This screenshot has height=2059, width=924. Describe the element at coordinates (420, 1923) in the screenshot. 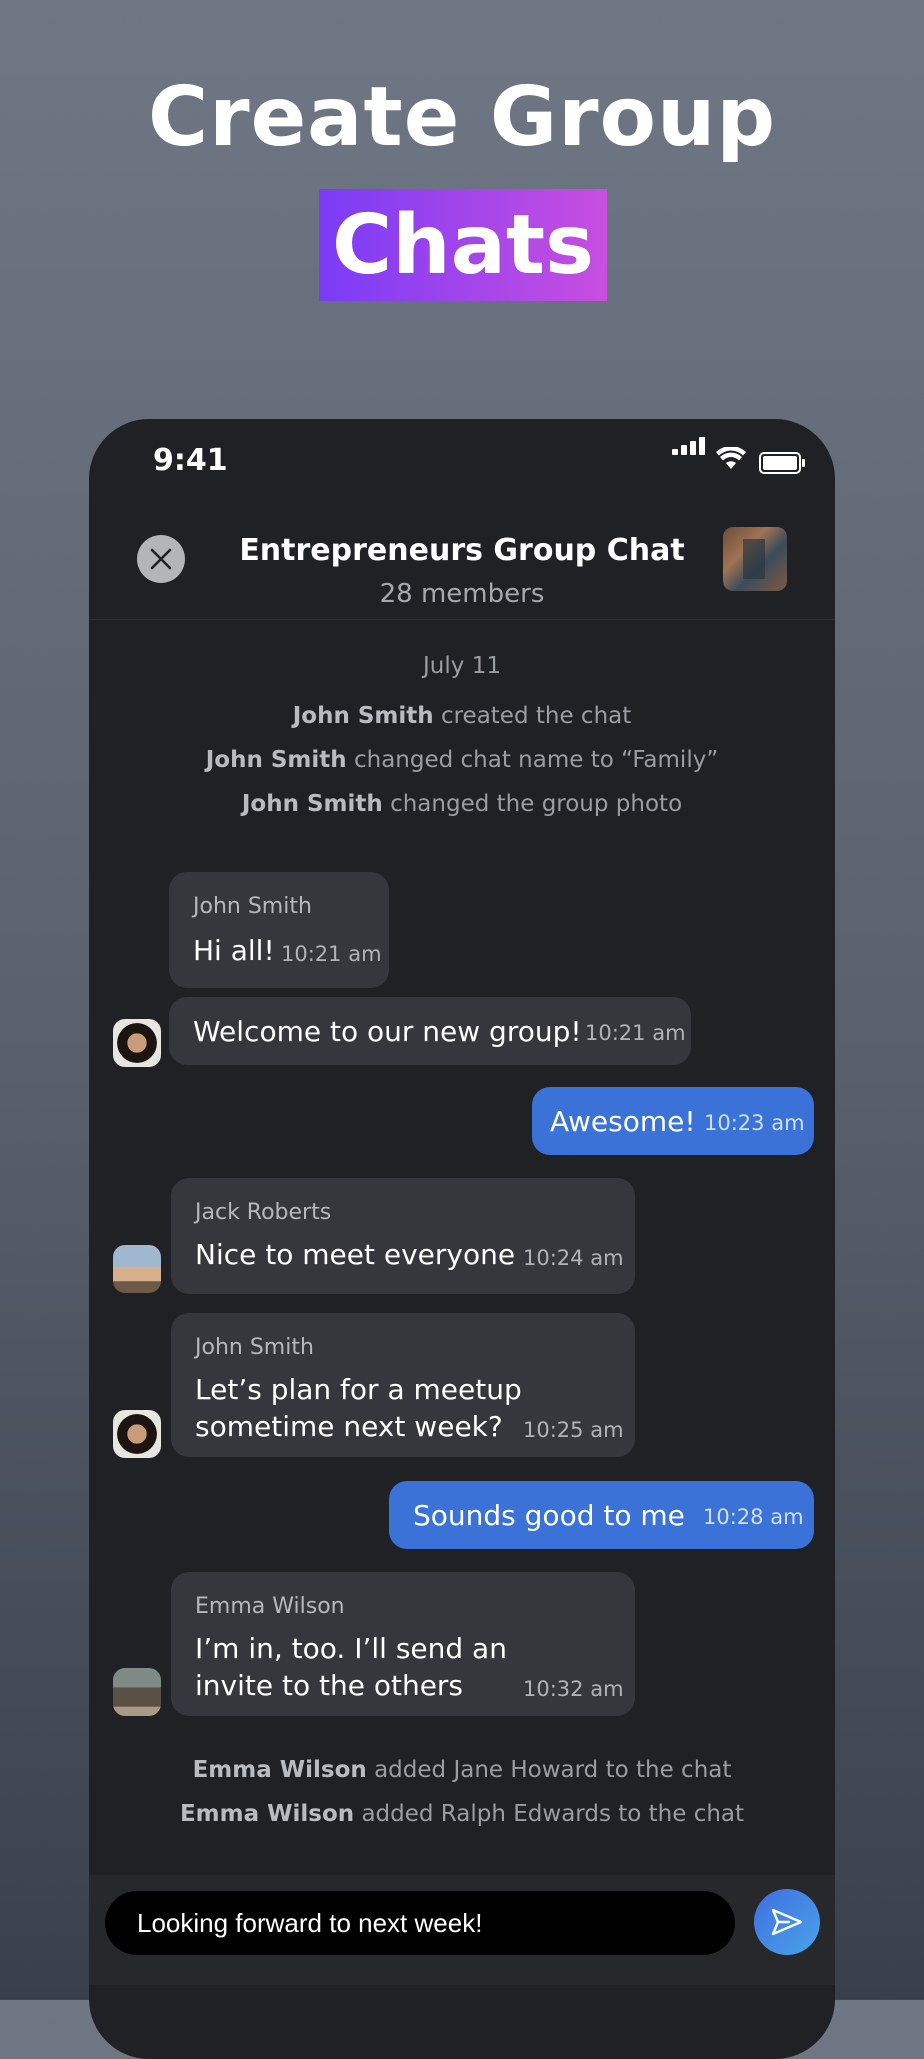

I see `message-input: Looking forward to next week!` at that location.